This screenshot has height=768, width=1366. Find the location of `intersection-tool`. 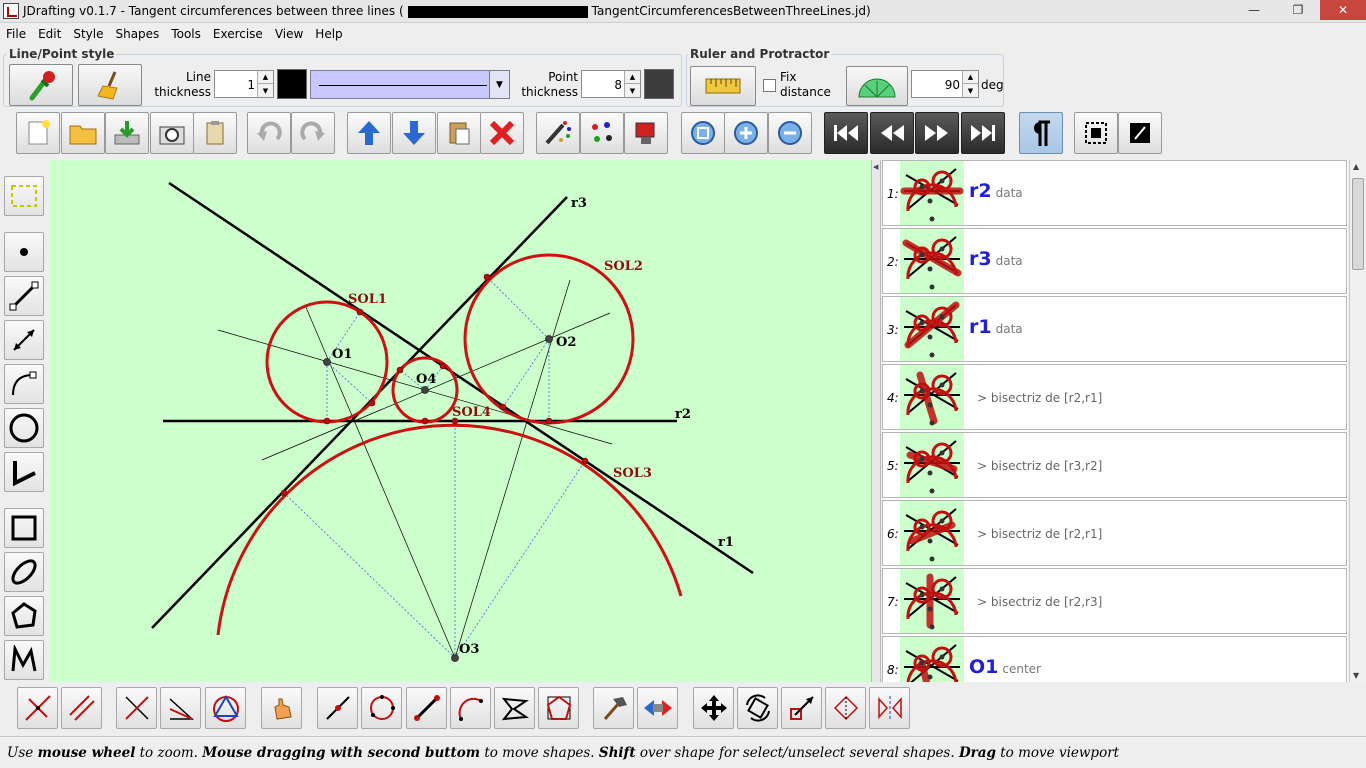

intersection-tool is located at coordinates (514, 708).